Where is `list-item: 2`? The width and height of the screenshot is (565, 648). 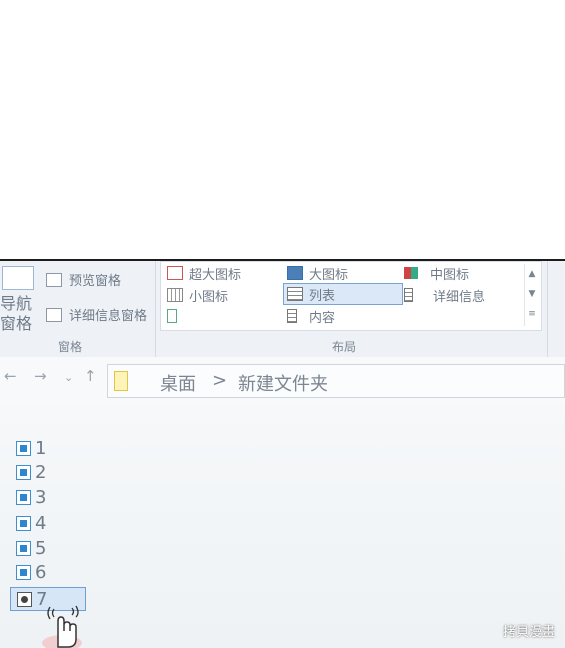 list-item: 2 is located at coordinates (31, 472).